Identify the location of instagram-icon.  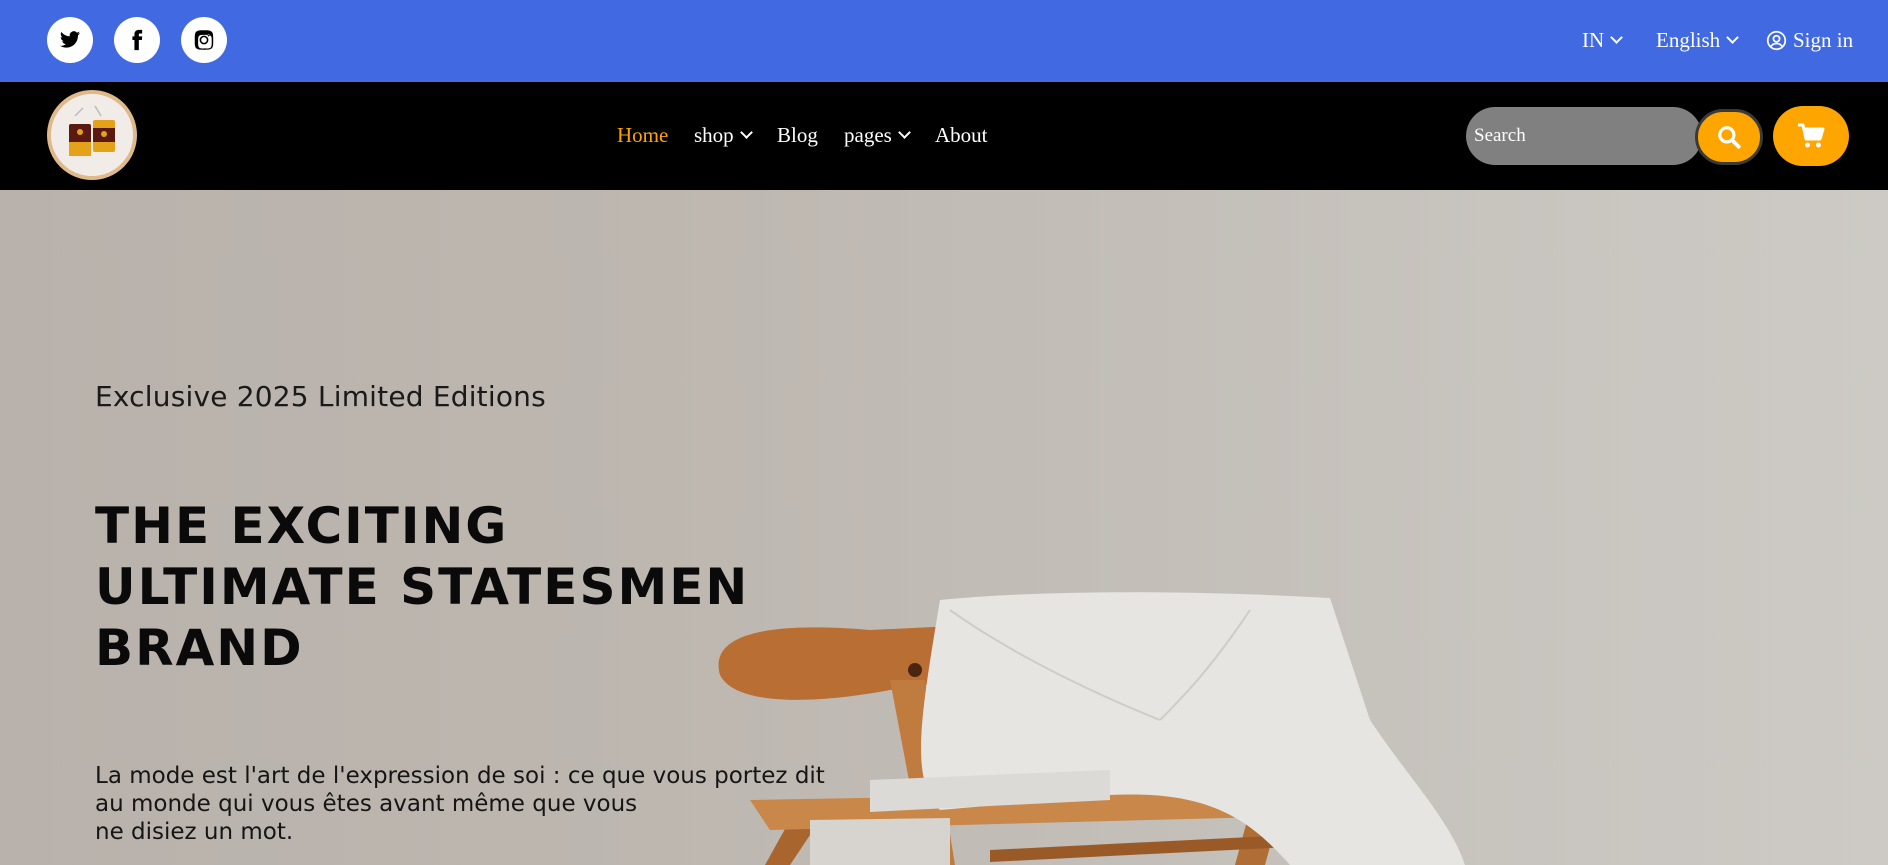
(204, 40).